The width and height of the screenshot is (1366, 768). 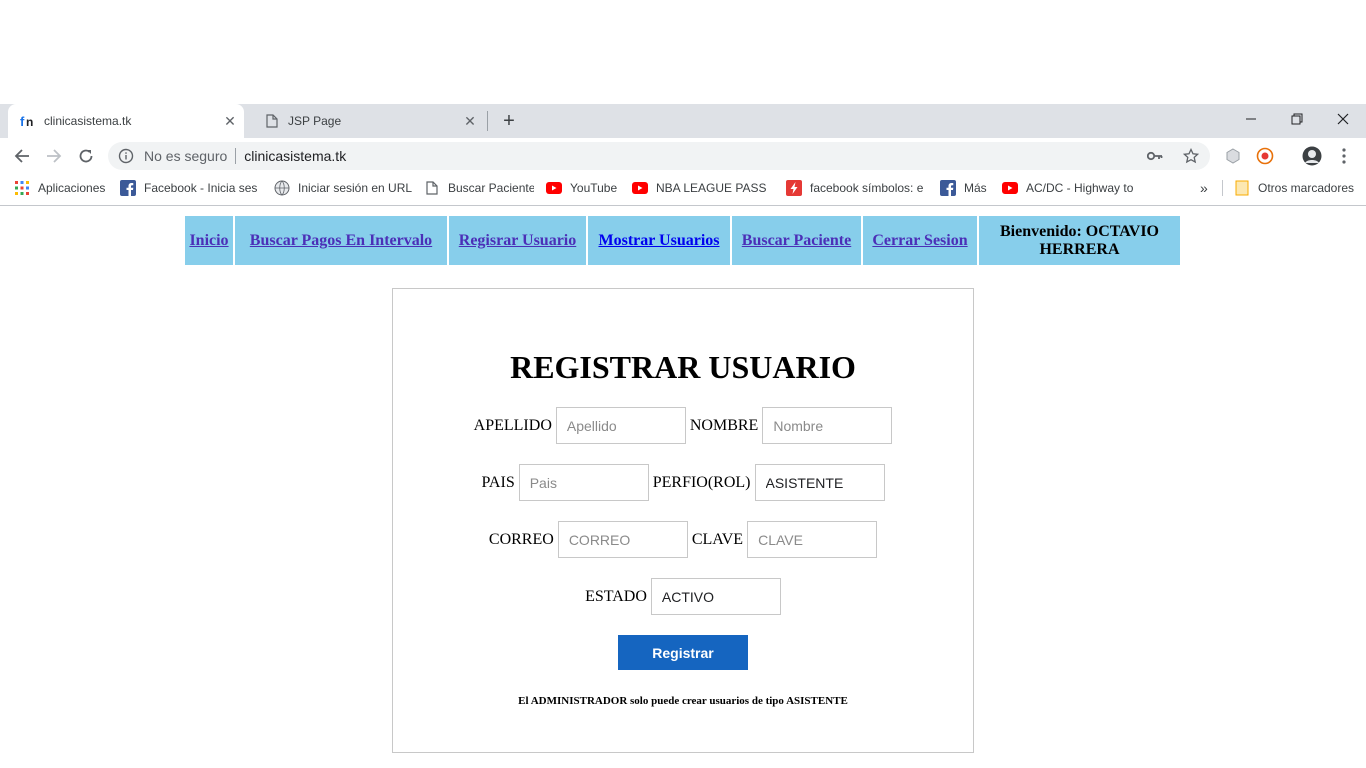 I want to click on perfil-input, so click(x=819, y=482).